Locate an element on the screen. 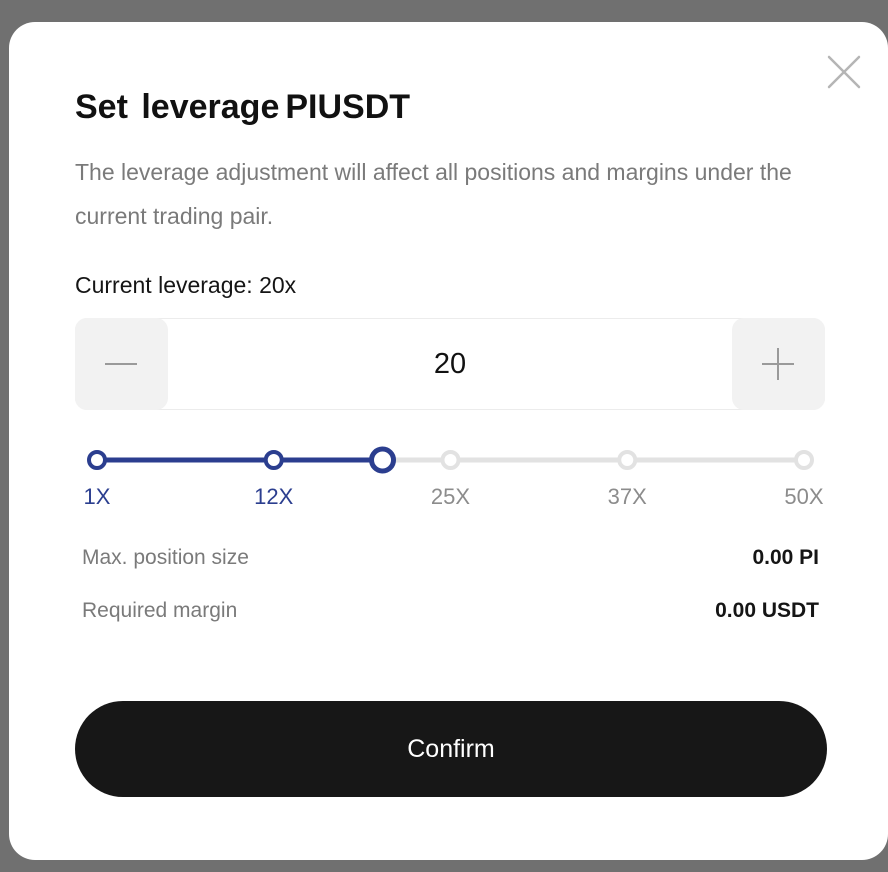 The width and height of the screenshot is (888, 872). max-position-label: Max. position size is located at coordinates (165, 557).